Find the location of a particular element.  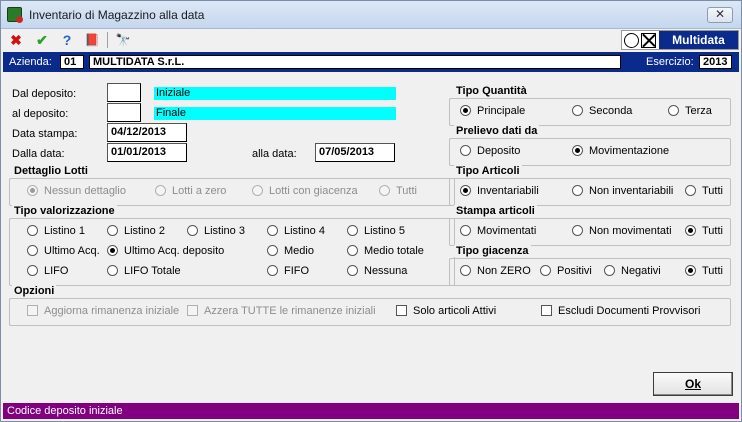

radio-lotti-con-giacenza: Lotti con giacenza is located at coordinates (305, 191).